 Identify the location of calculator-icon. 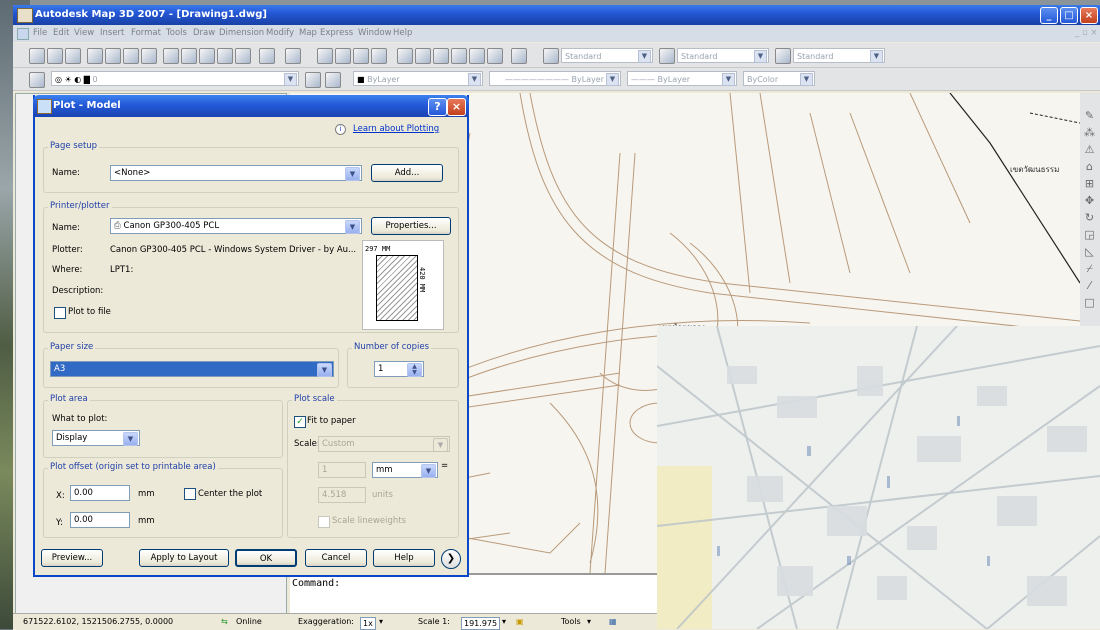
(495, 56).